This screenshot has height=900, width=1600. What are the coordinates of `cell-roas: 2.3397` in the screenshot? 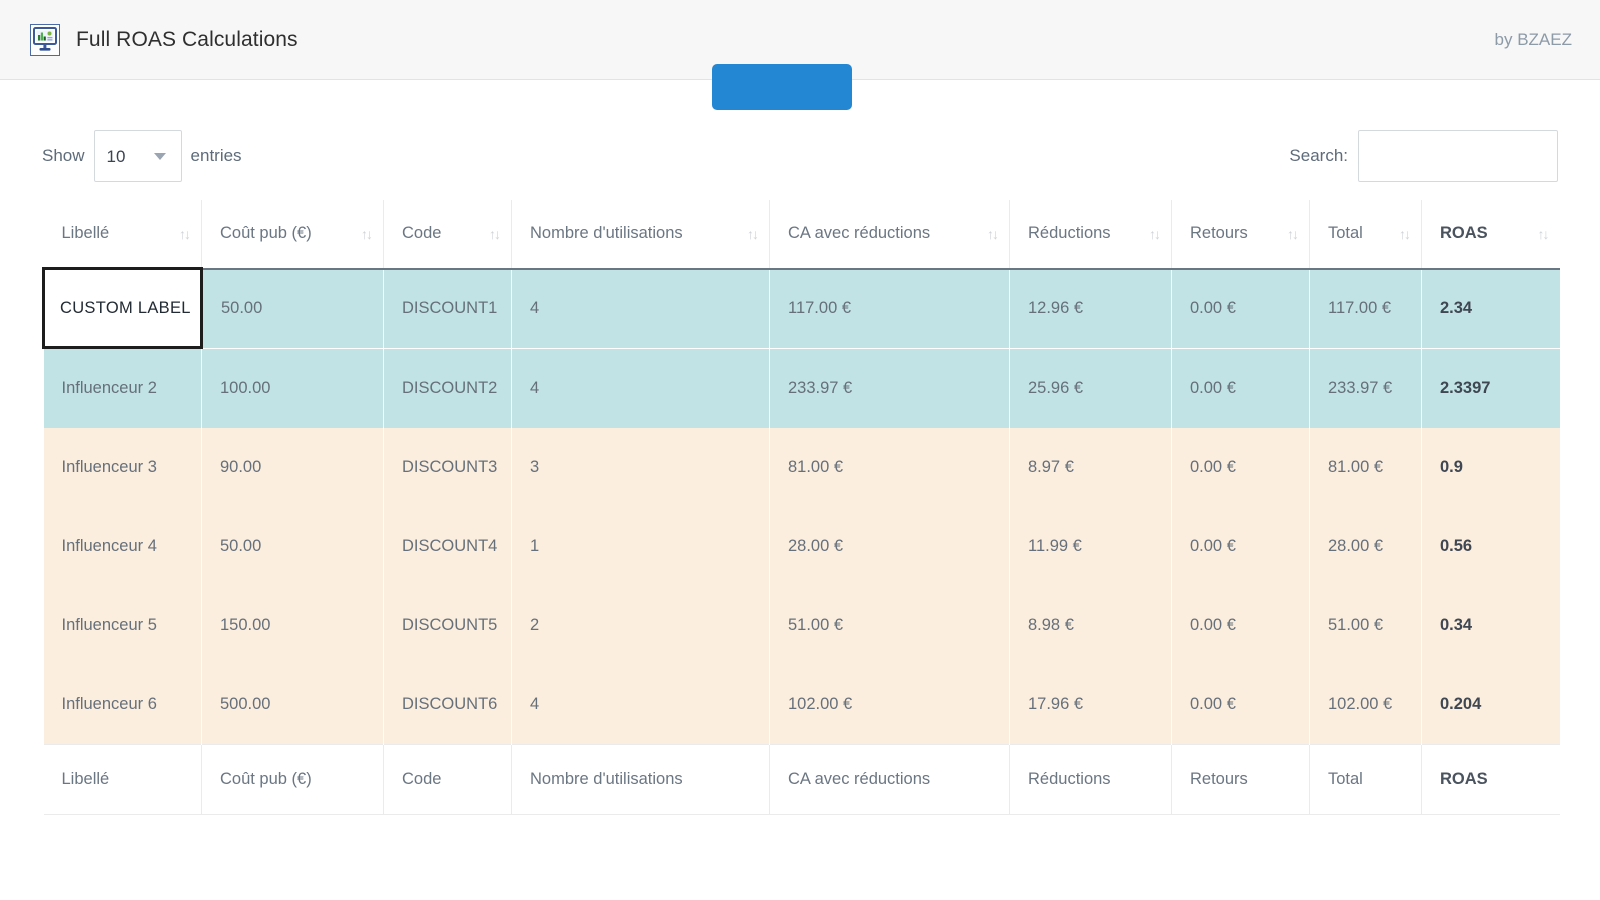 It's located at (1490, 388).